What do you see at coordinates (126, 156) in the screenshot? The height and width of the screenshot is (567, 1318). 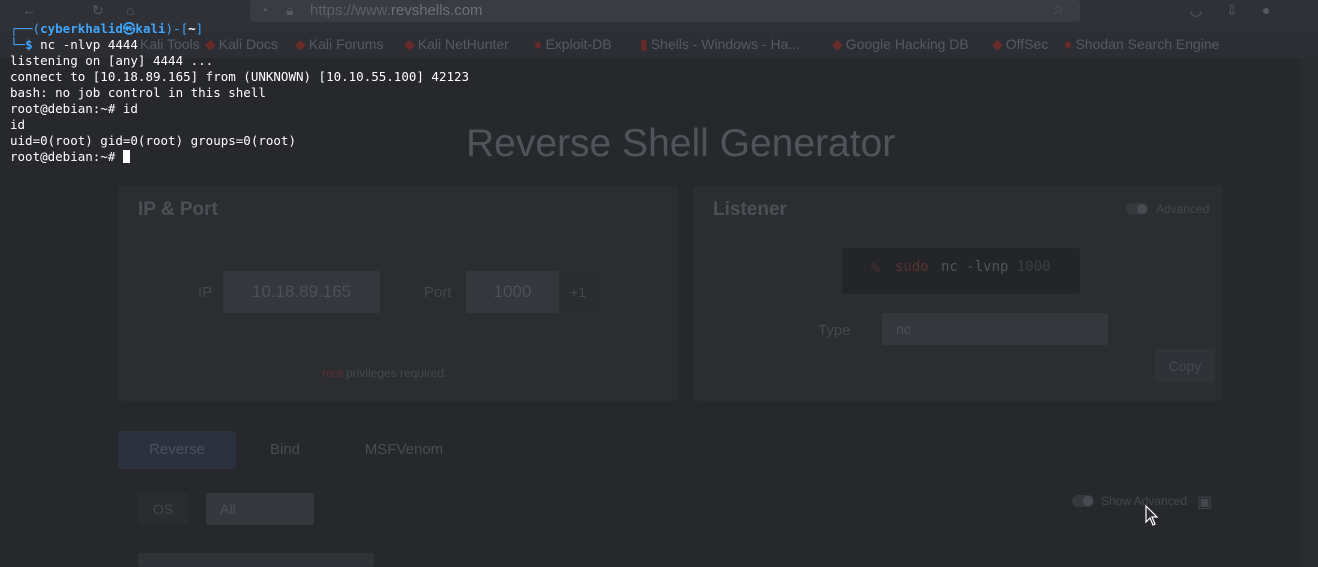 I see `terminal-cursor` at bounding box center [126, 156].